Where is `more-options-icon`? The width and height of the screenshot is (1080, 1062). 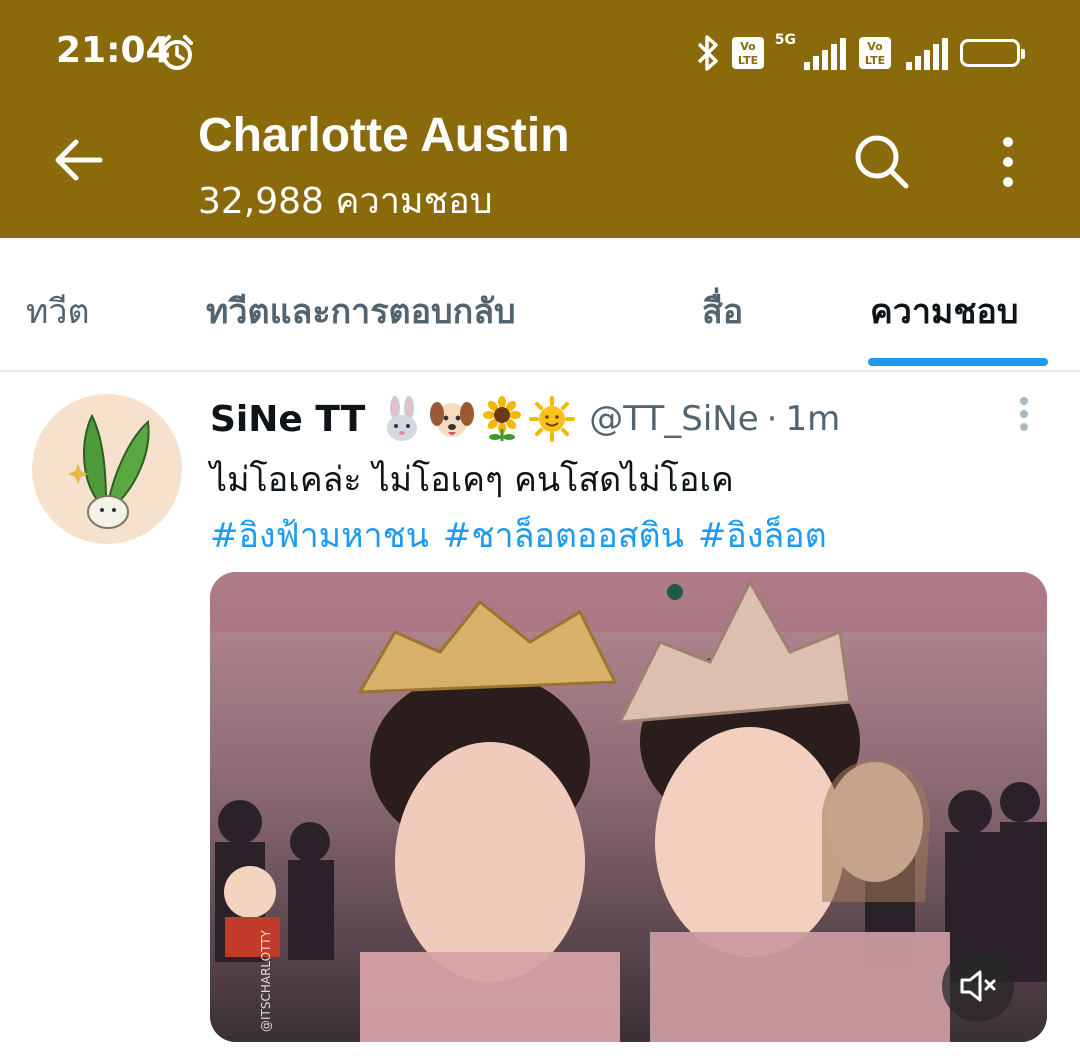 more-options-icon is located at coordinates (1008, 162).